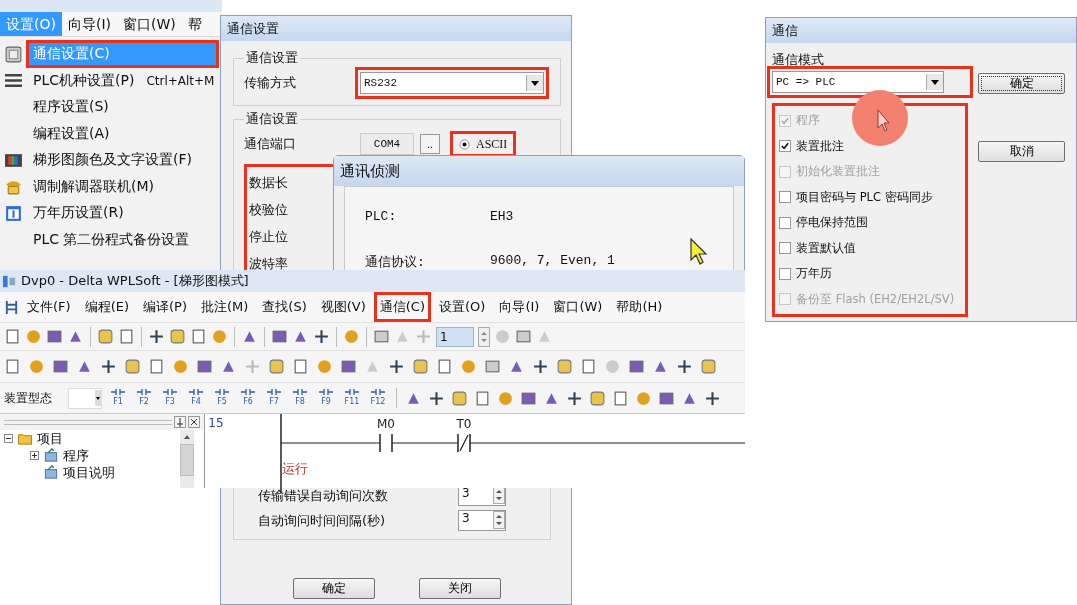 The image size is (1077, 605). What do you see at coordinates (224, 307) in the screenshot?
I see `menu-item: 批注(M)` at bounding box center [224, 307].